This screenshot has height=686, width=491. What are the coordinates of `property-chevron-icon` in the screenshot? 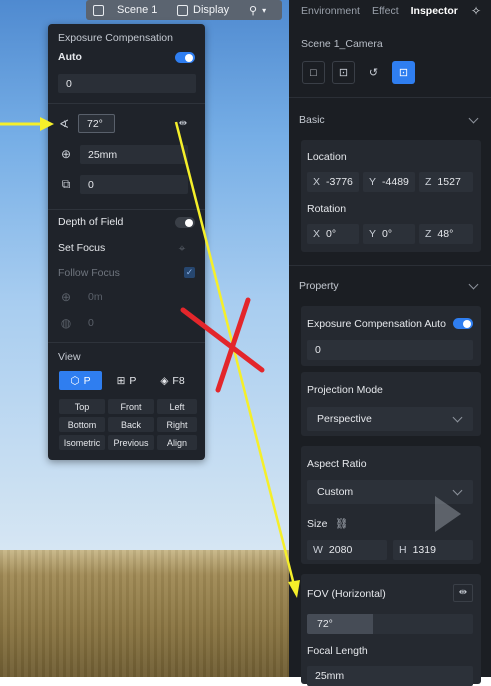 It's located at (473, 284).